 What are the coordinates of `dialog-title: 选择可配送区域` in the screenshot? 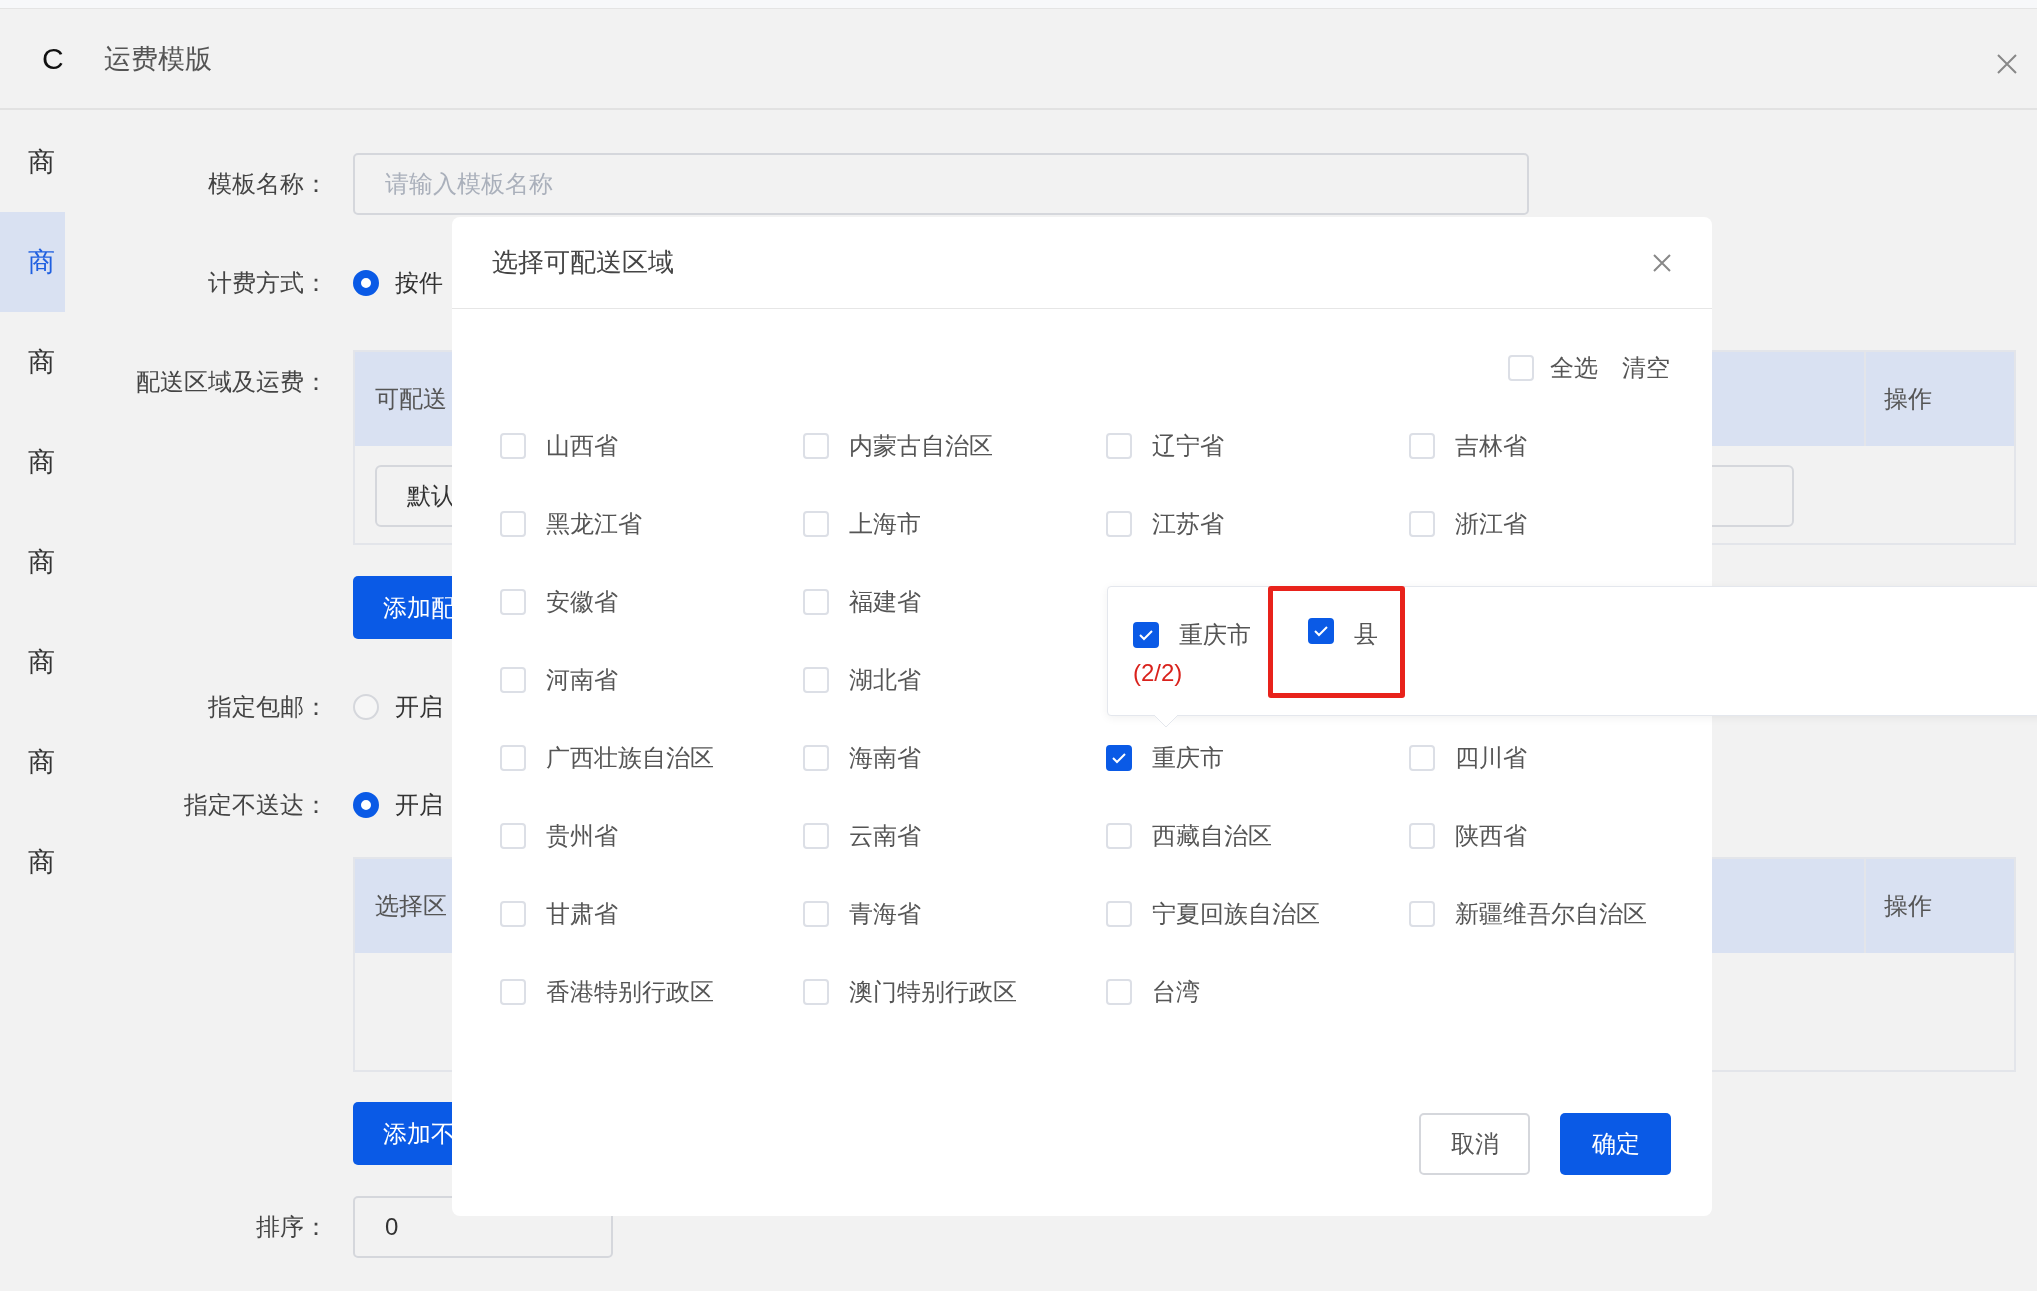 It's located at (583, 262).